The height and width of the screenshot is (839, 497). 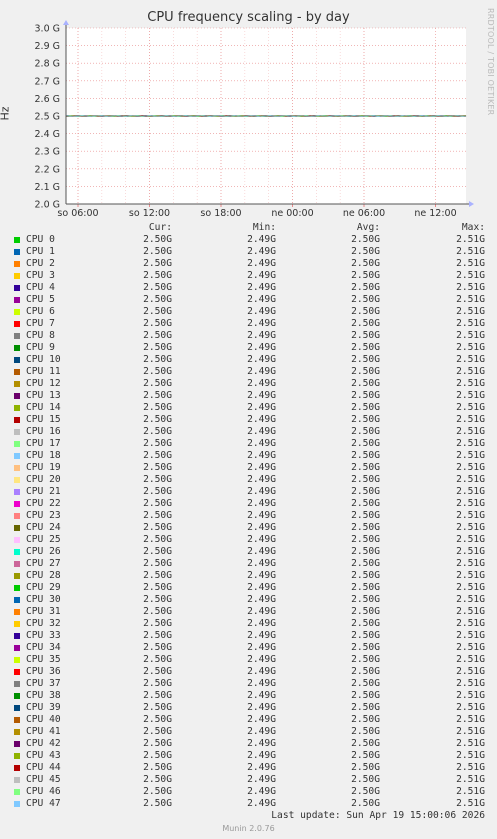 What do you see at coordinates (264, 227) in the screenshot?
I see `col-min: Min:` at bounding box center [264, 227].